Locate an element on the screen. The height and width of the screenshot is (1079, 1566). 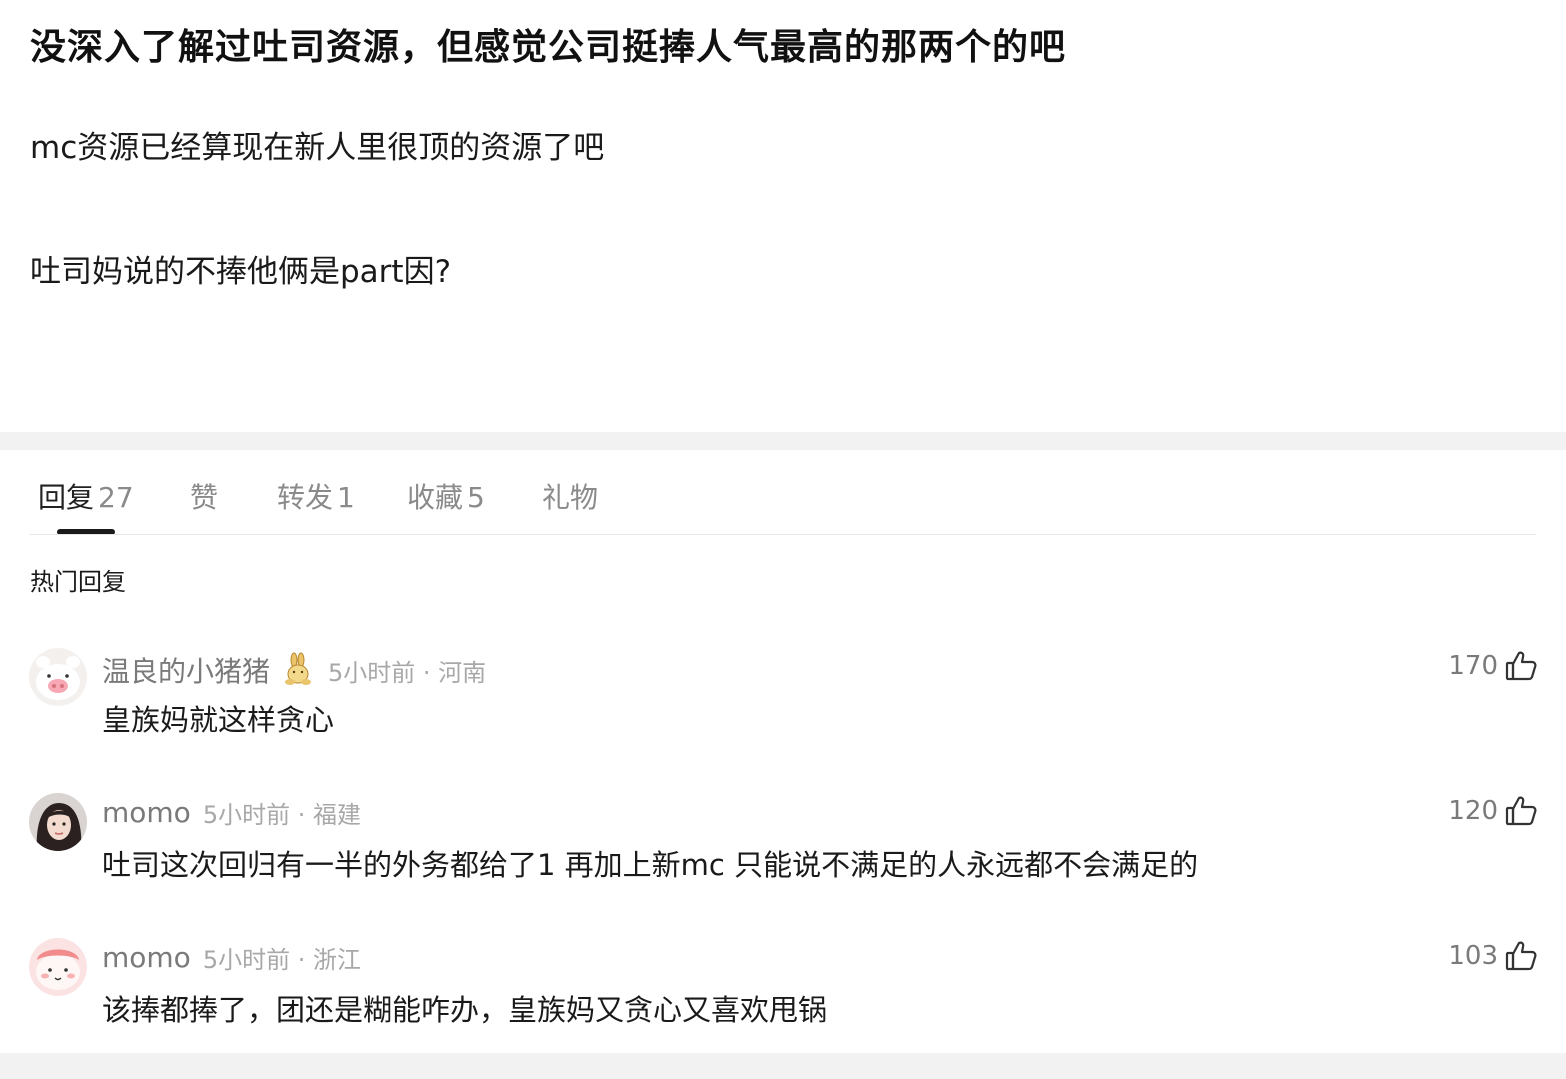
bottom-divider is located at coordinates (783, 1066).